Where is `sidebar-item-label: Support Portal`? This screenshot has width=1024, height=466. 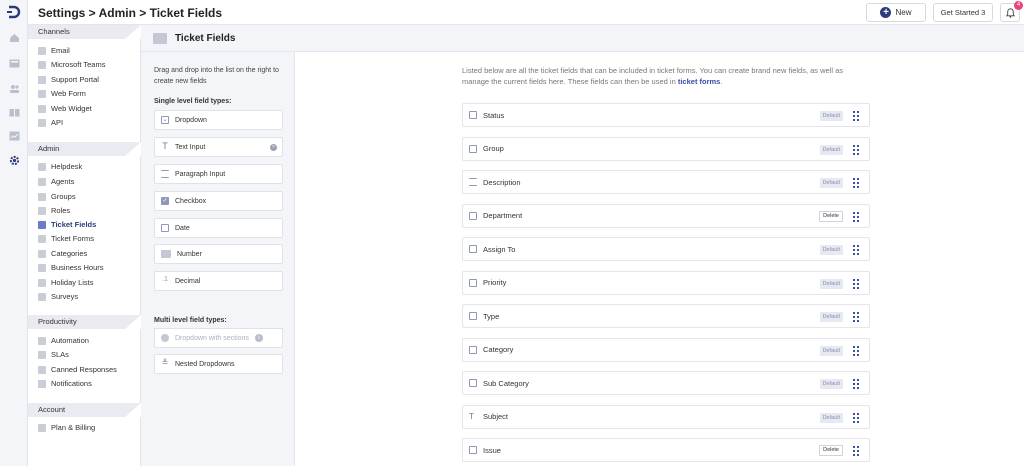 sidebar-item-label: Support Portal is located at coordinates (75, 79).